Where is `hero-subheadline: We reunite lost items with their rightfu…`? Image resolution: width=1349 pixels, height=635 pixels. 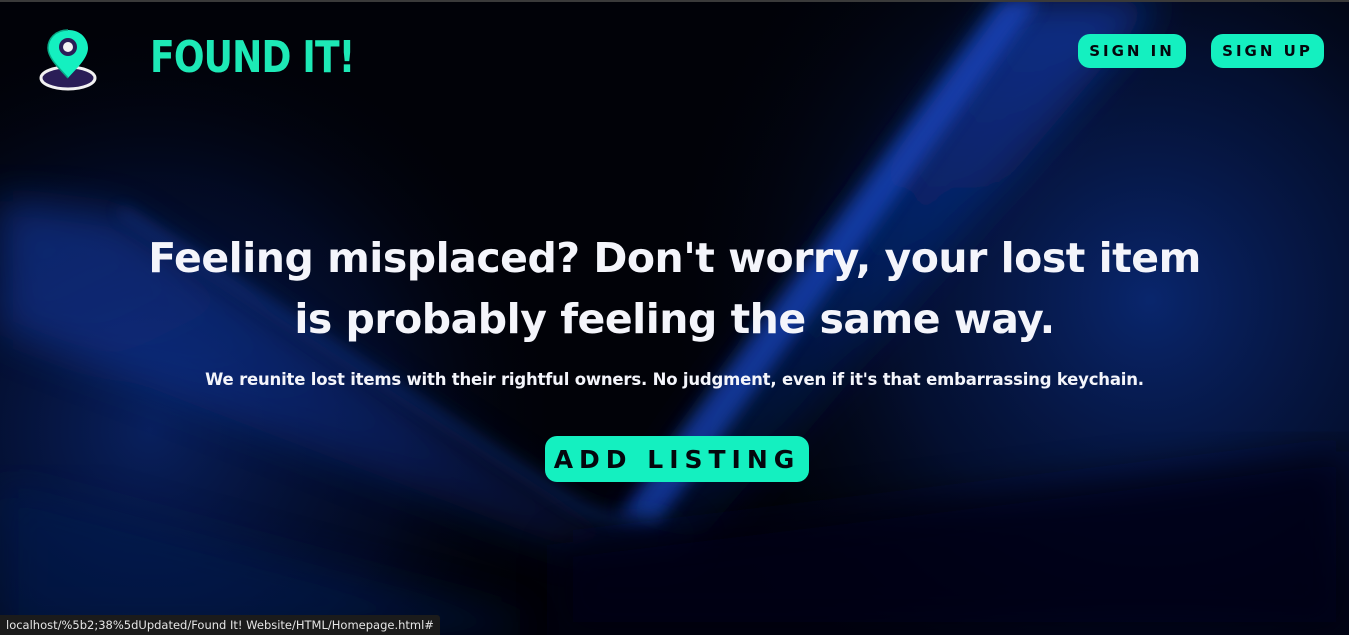 hero-subheadline: We reunite lost items with their rightfu… is located at coordinates (674, 379).